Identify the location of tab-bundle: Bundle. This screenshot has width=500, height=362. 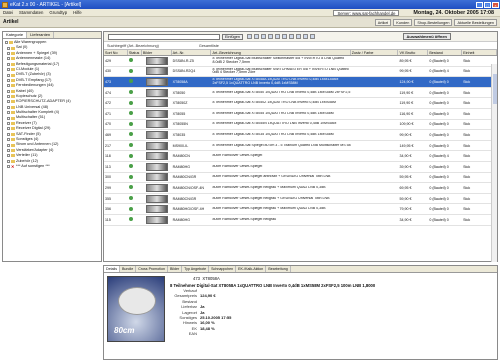
(128, 269).